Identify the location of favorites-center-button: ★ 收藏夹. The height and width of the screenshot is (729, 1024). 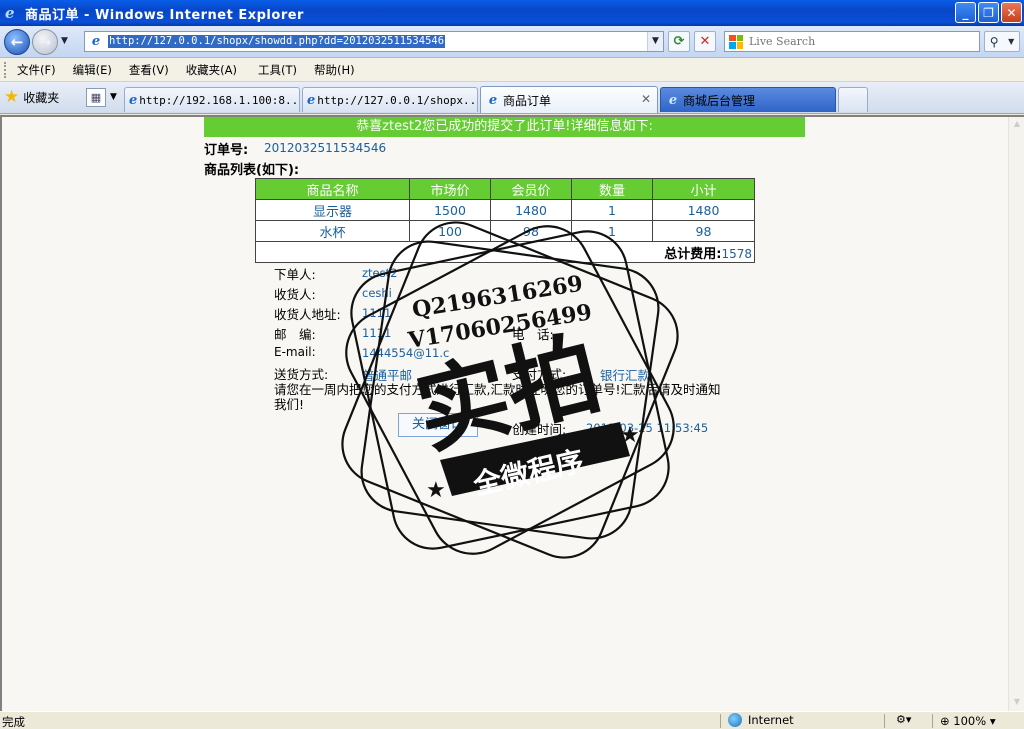
(31, 97).